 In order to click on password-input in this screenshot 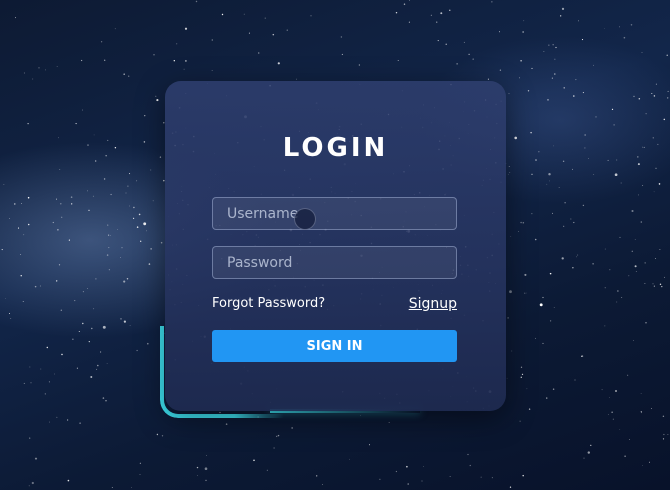, I will do `click(334, 262)`.